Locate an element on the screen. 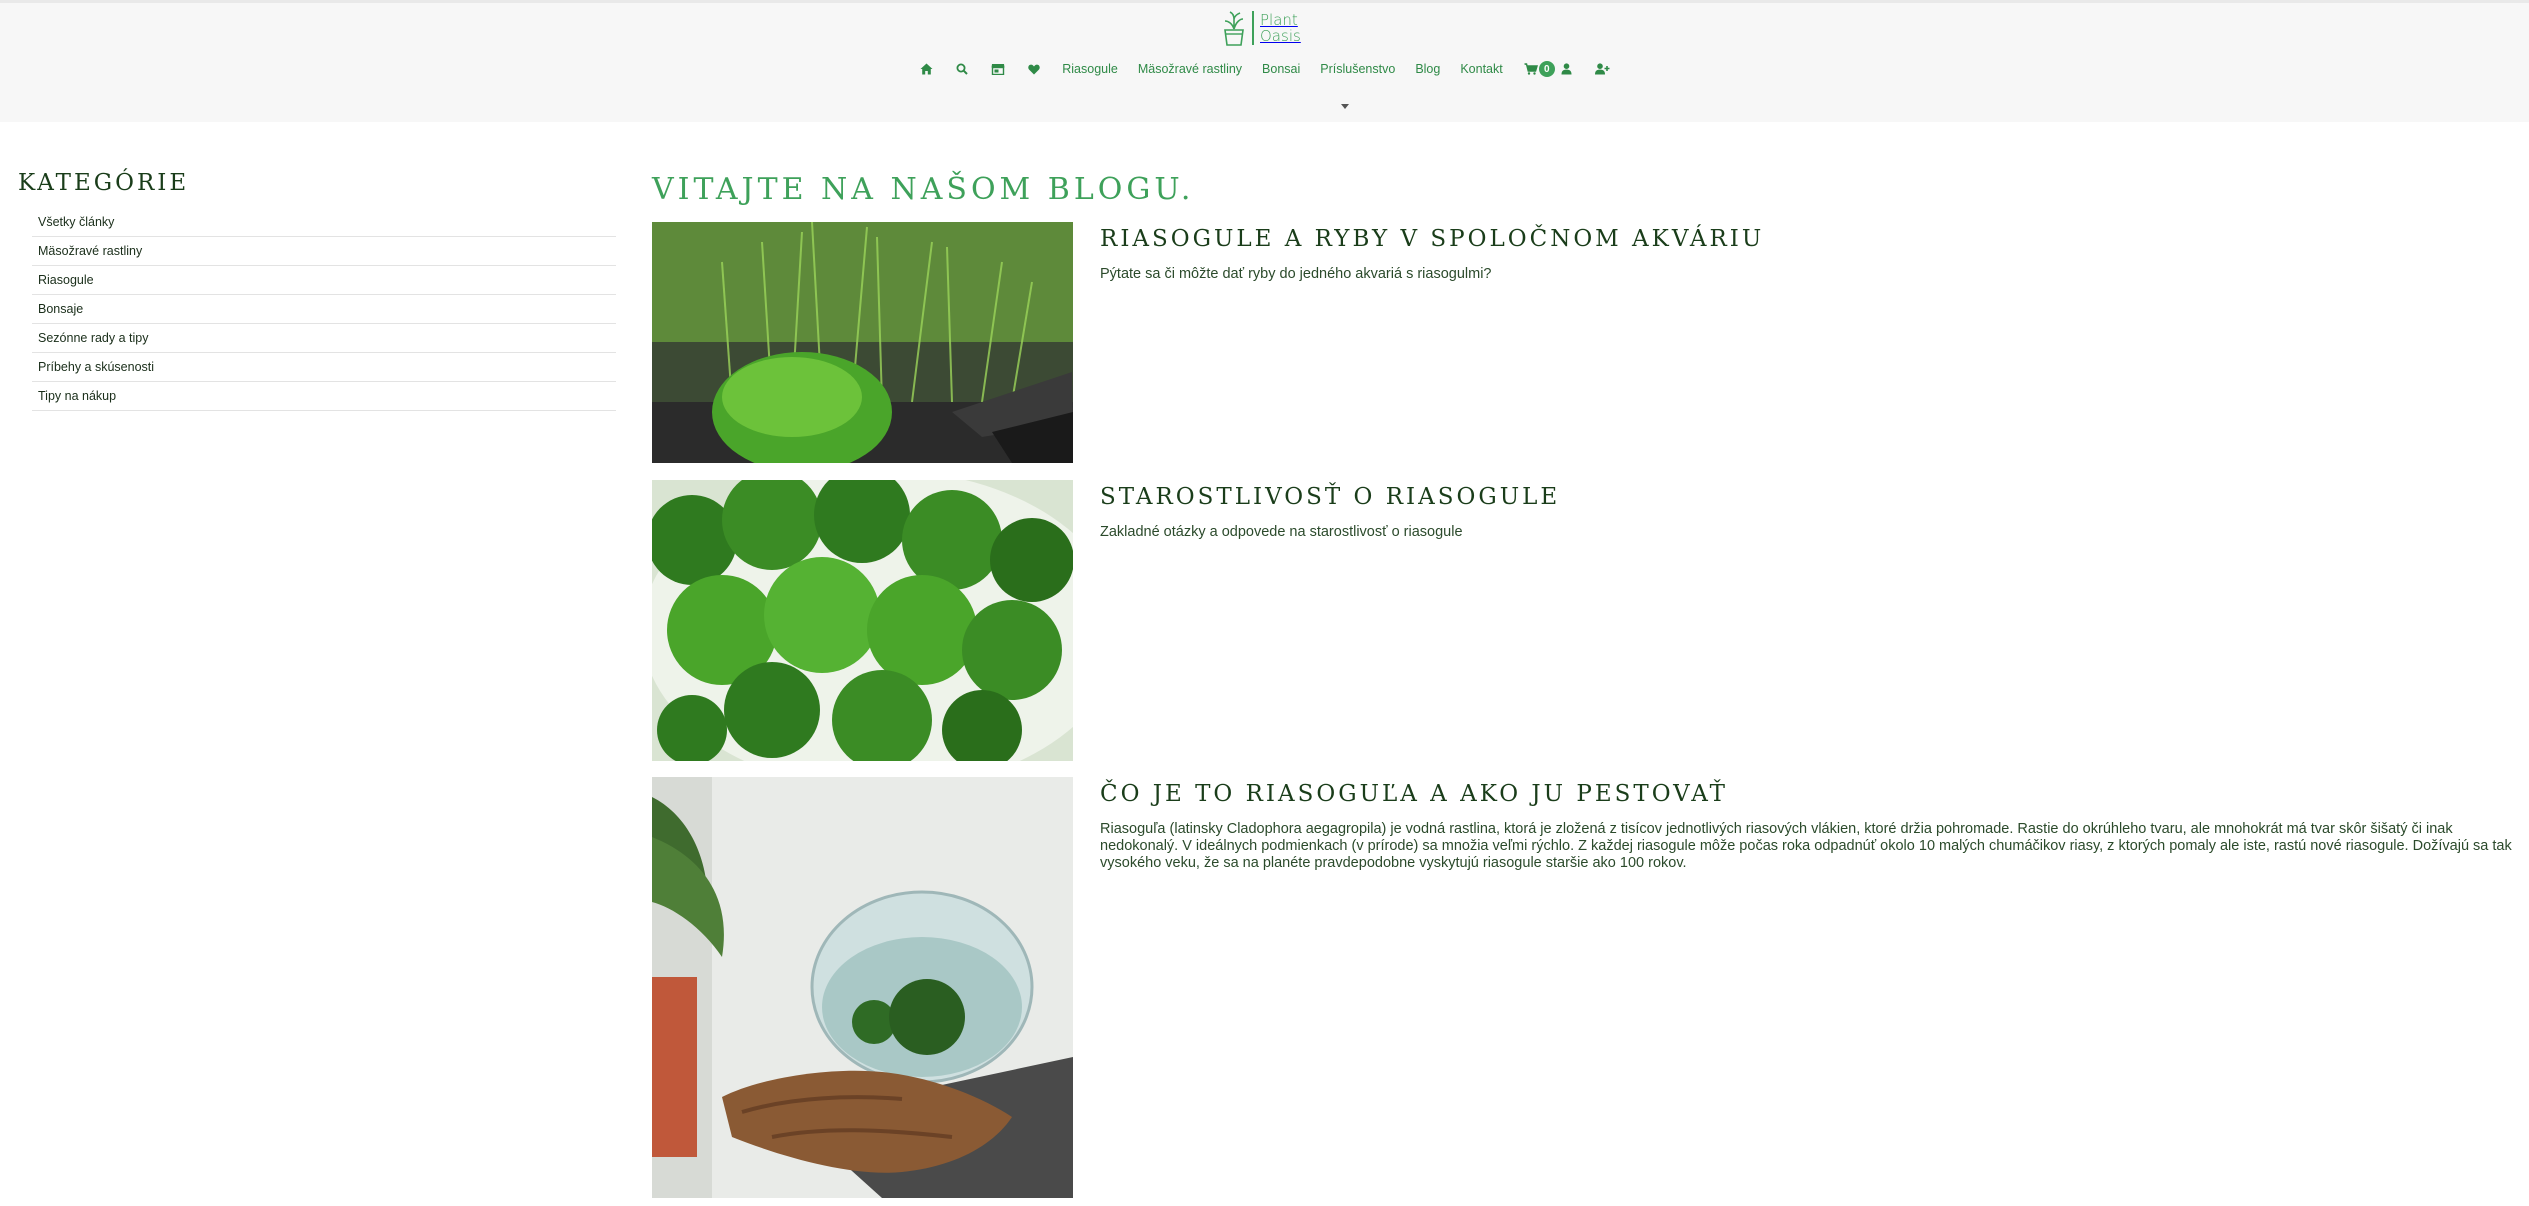 The image size is (2529, 1206). cart-link: 0 is located at coordinates (1539, 69).